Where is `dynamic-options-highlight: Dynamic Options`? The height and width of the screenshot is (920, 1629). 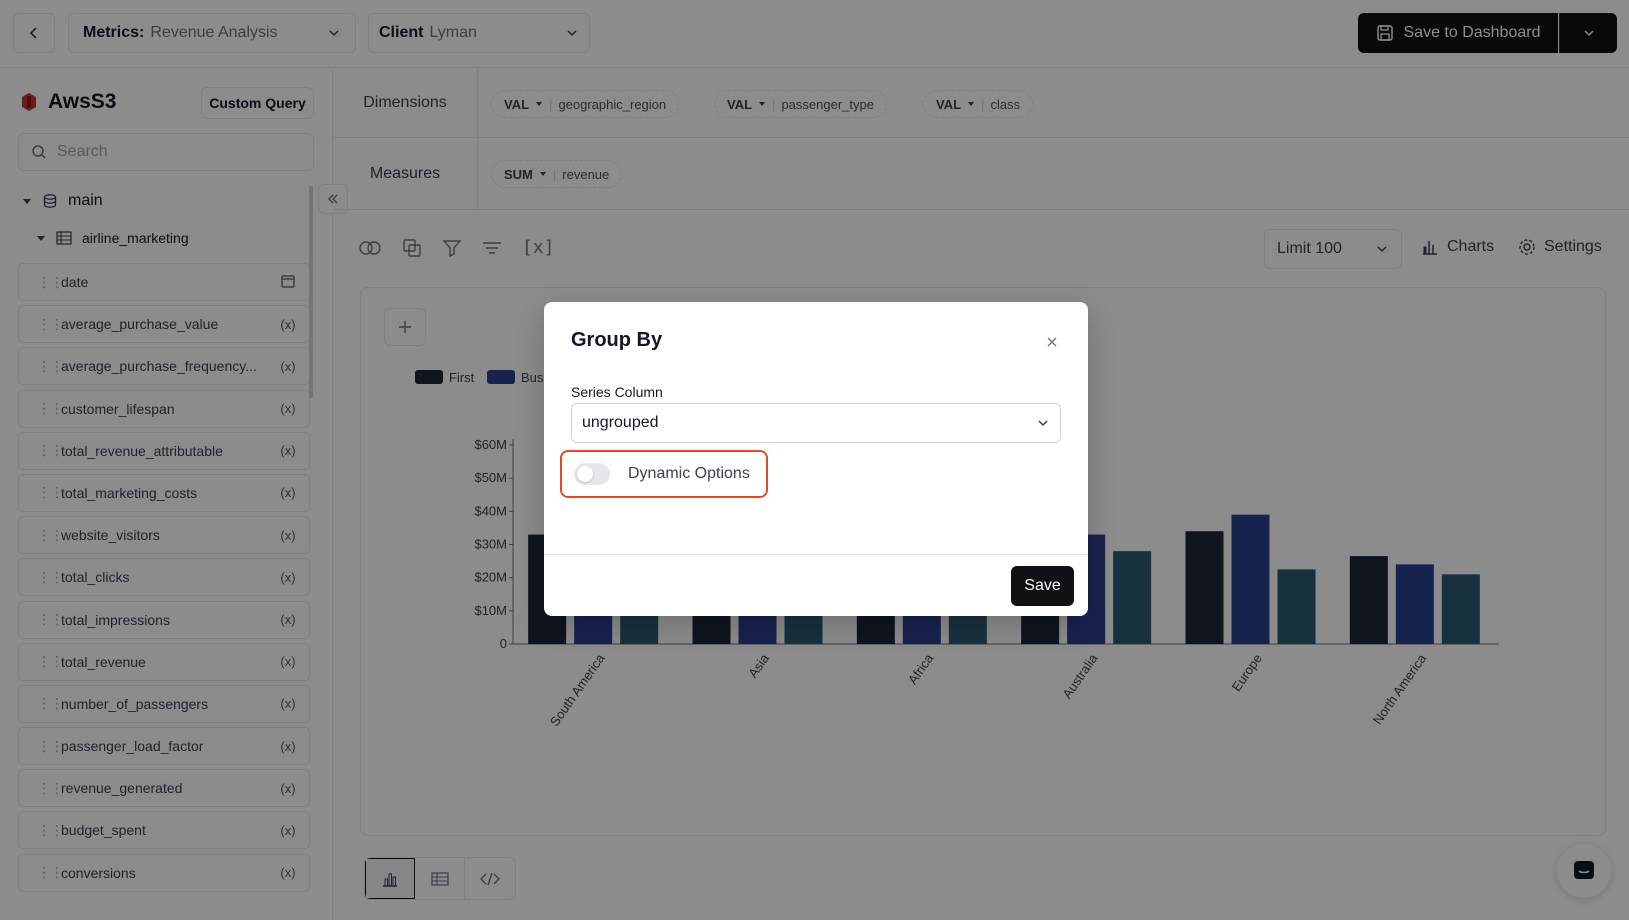 dynamic-options-highlight: Dynamic Options is located at coordinates (664, 474).